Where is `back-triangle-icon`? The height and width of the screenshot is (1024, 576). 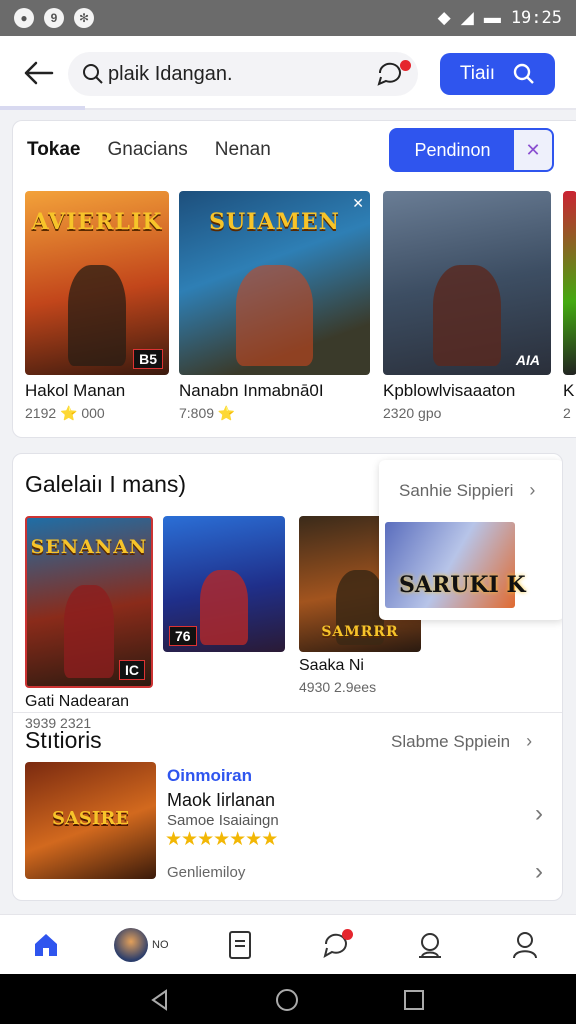
back-triangle-icon is located at coordinates (160, 1000).